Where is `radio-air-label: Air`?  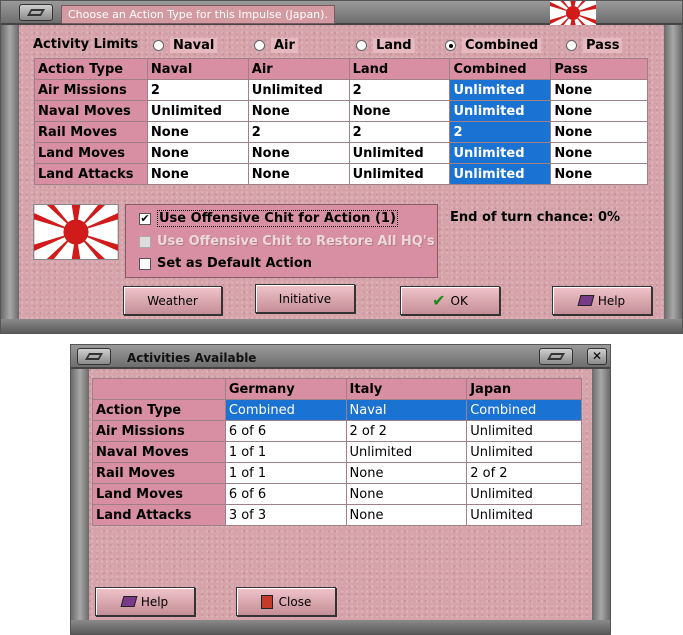 radio-air-label: Air is located at coordinates (284, 45).